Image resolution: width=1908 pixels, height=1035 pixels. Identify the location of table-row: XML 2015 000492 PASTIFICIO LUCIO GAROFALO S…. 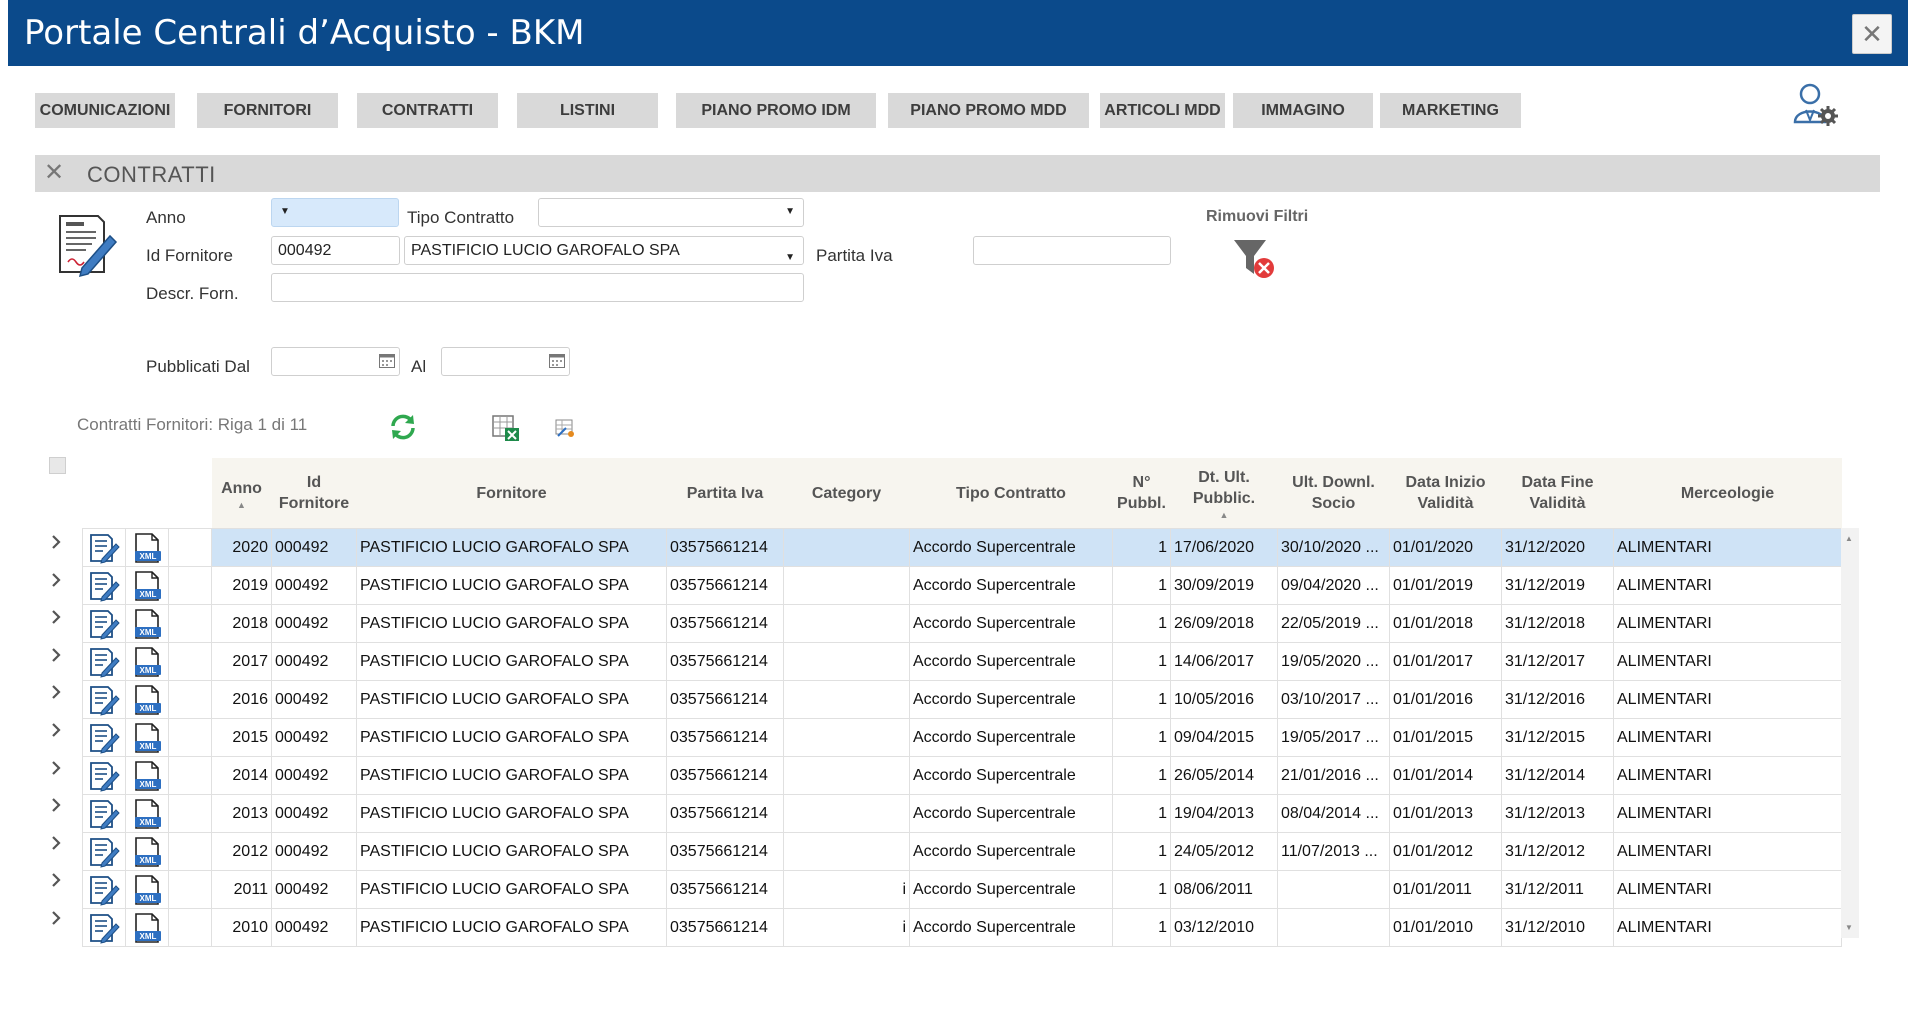
(962, 737).